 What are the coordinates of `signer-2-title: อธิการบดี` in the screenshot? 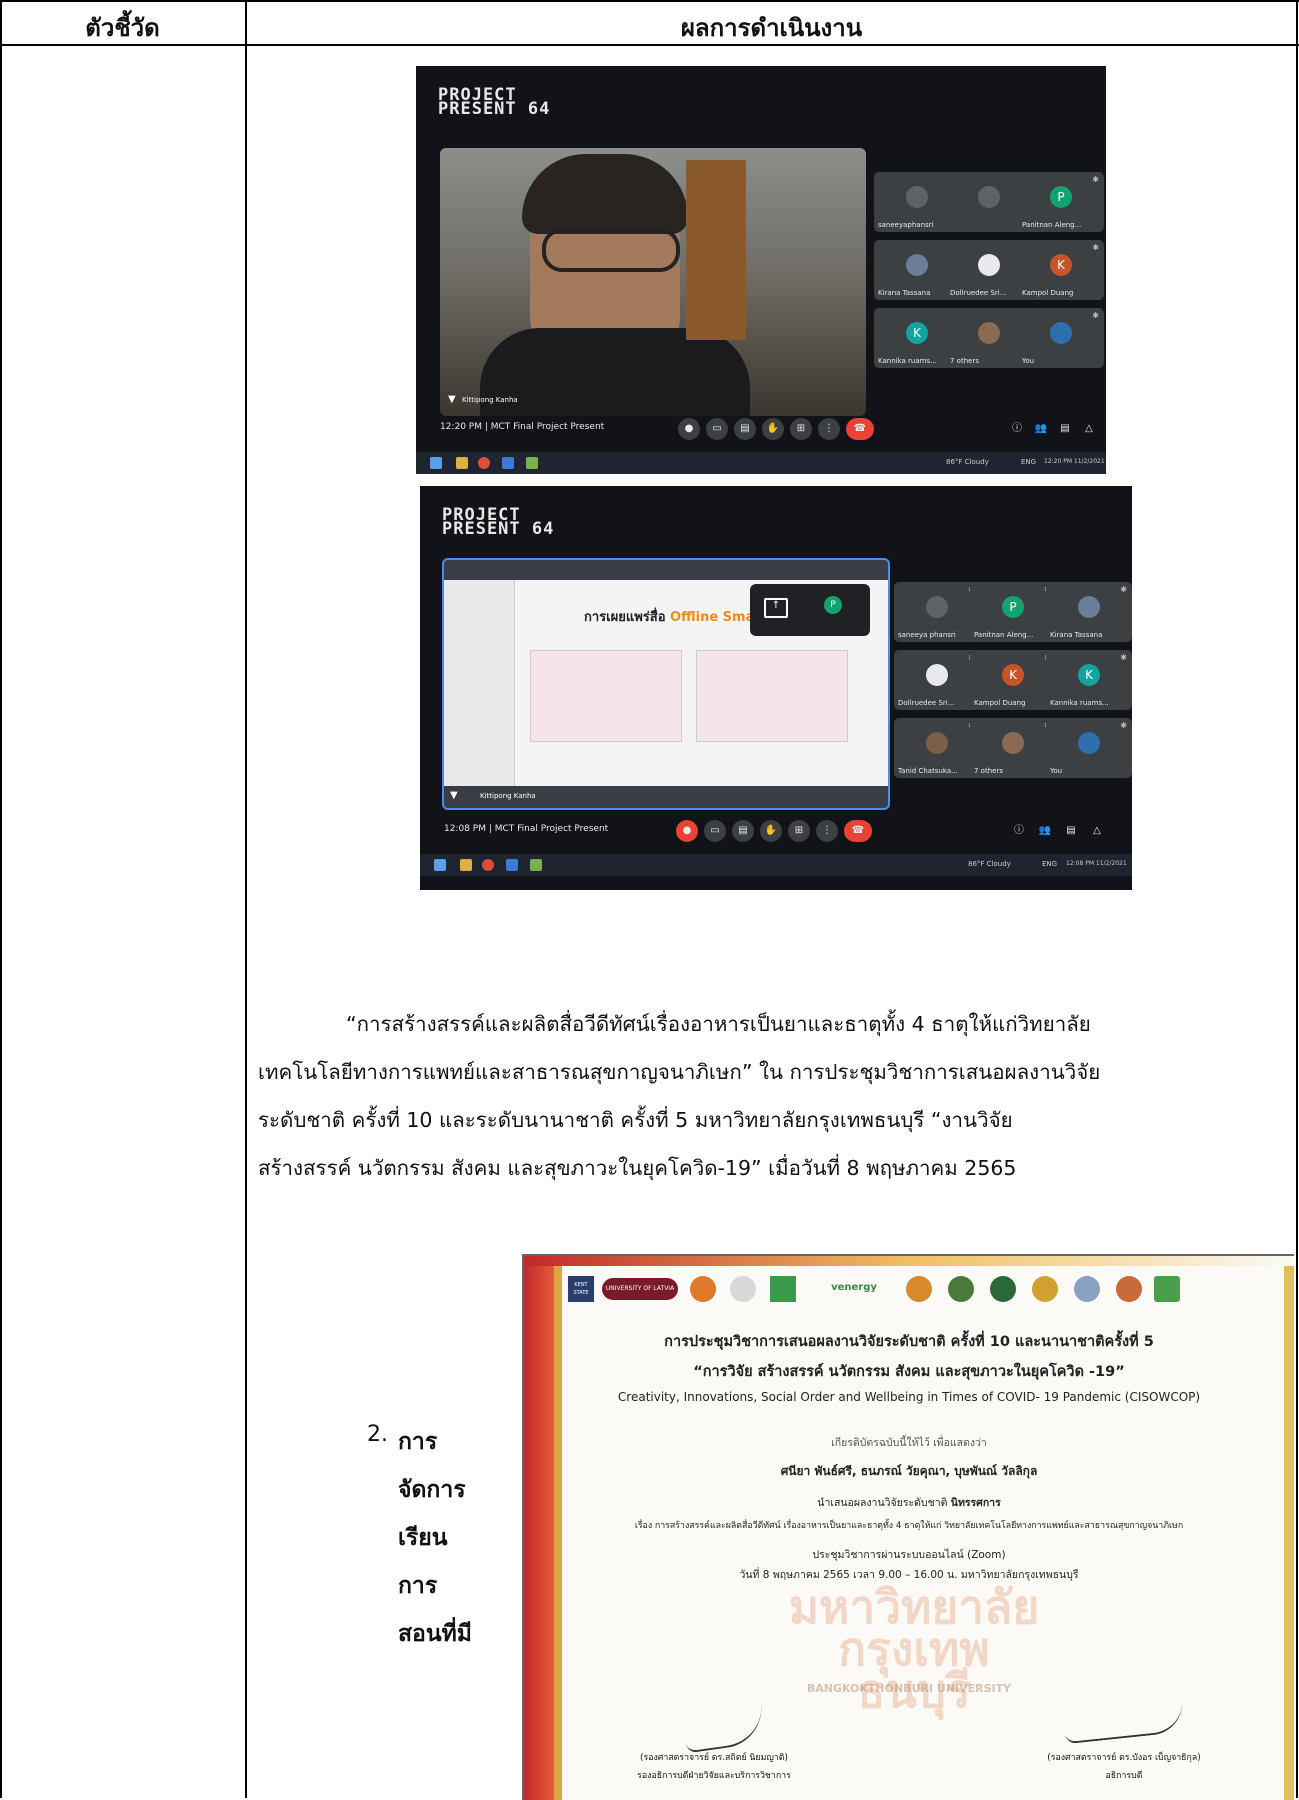 It's located at (1124, 1776).